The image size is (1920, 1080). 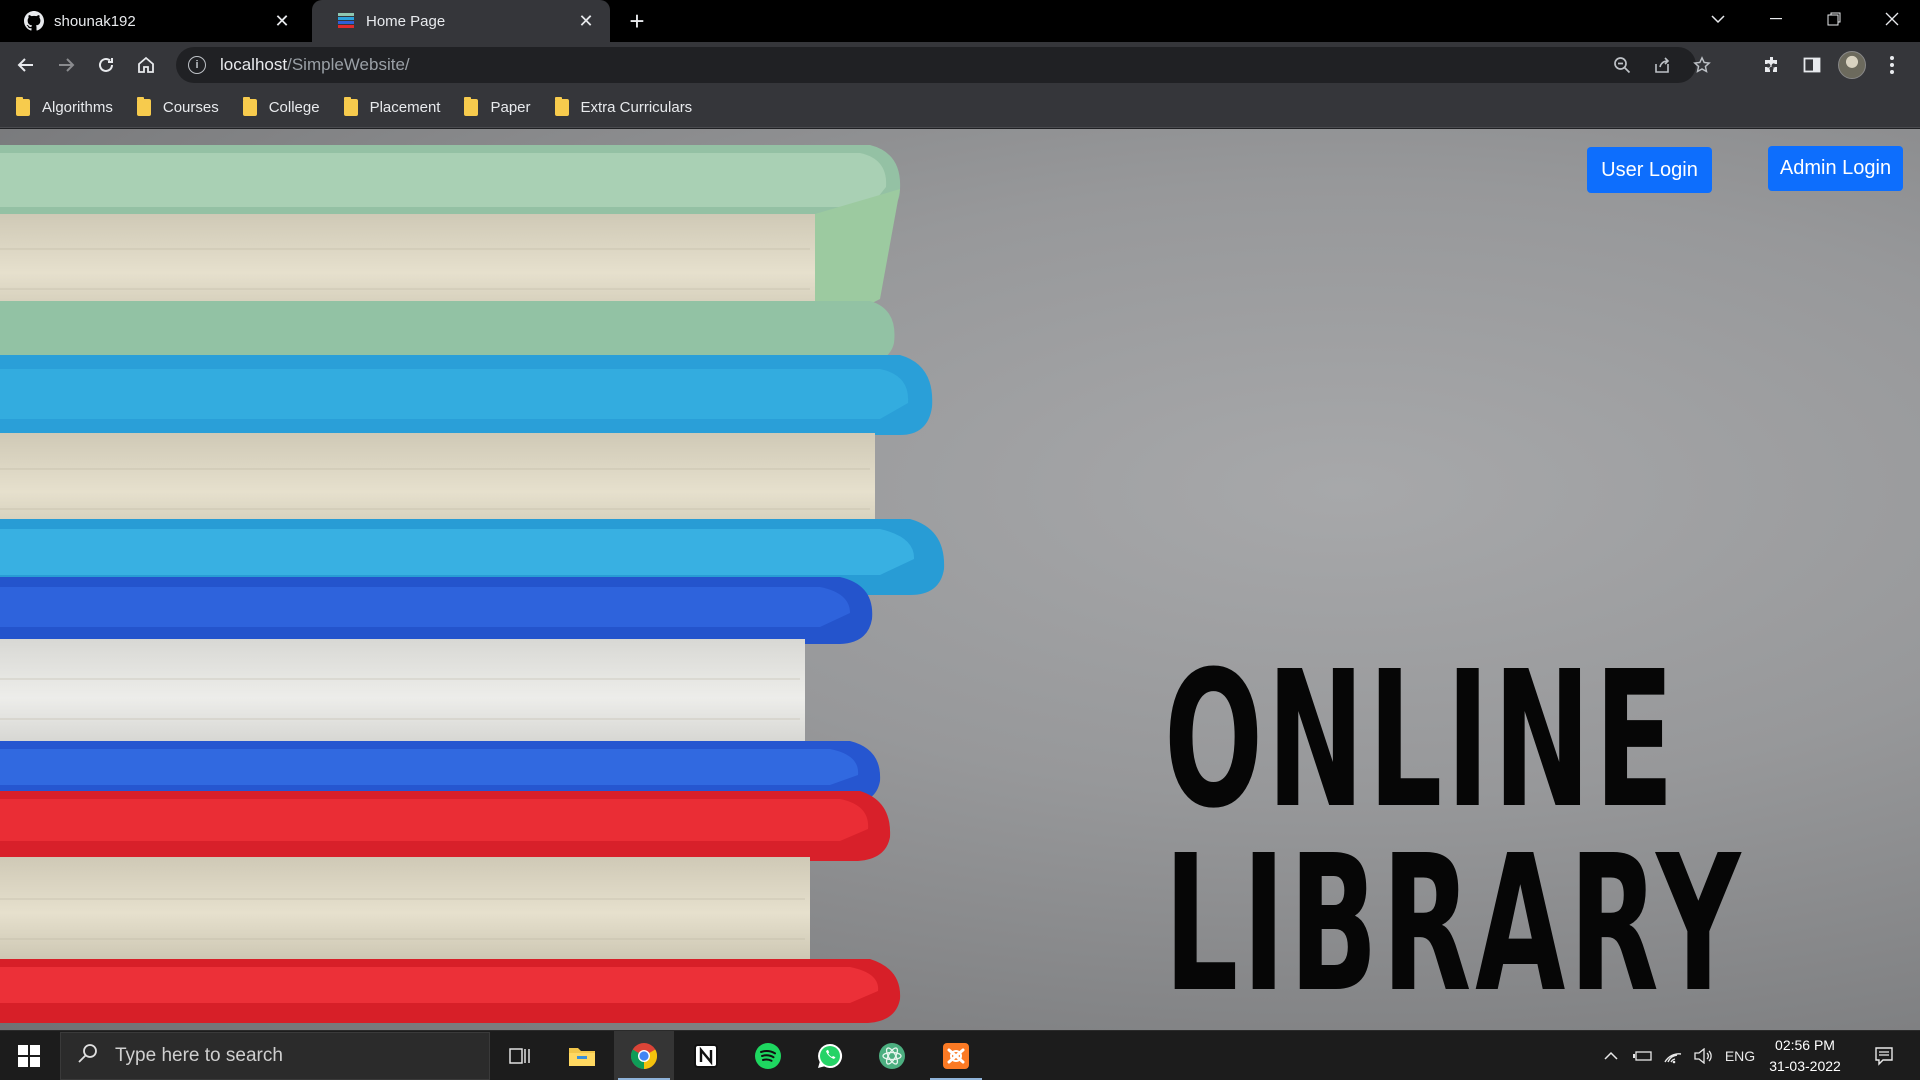 I want to click on bookmark-star-icon, so click(x=1702, y=65).